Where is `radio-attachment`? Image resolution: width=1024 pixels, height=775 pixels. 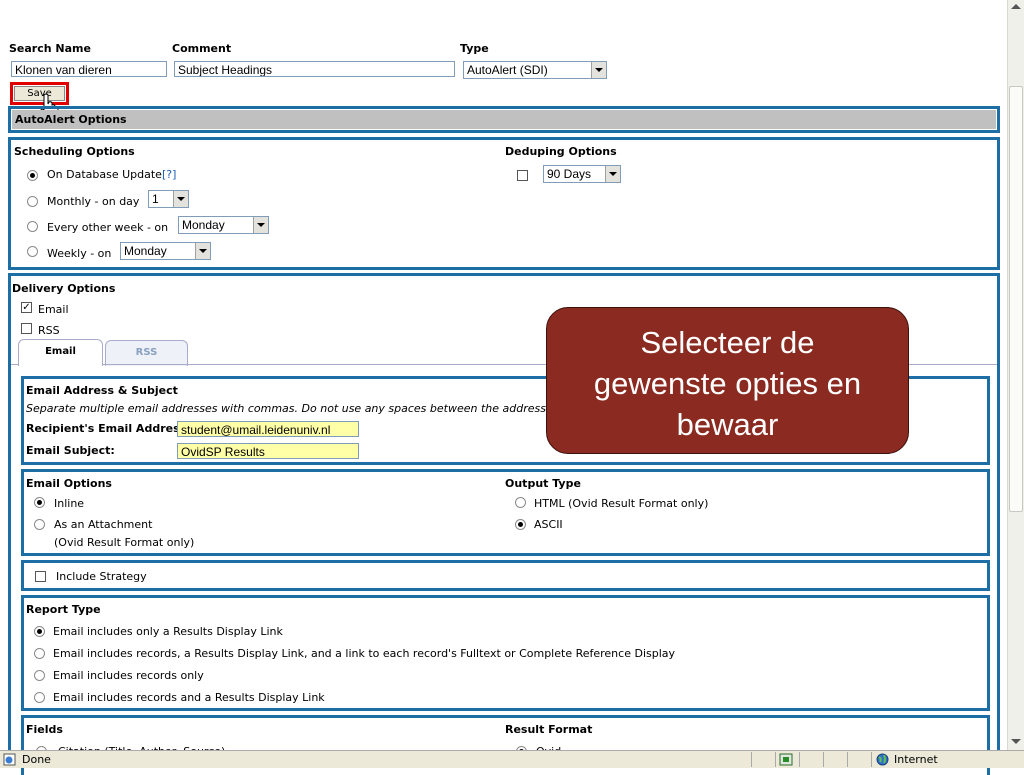
radio-attachment is located at coordinates (39, 524).